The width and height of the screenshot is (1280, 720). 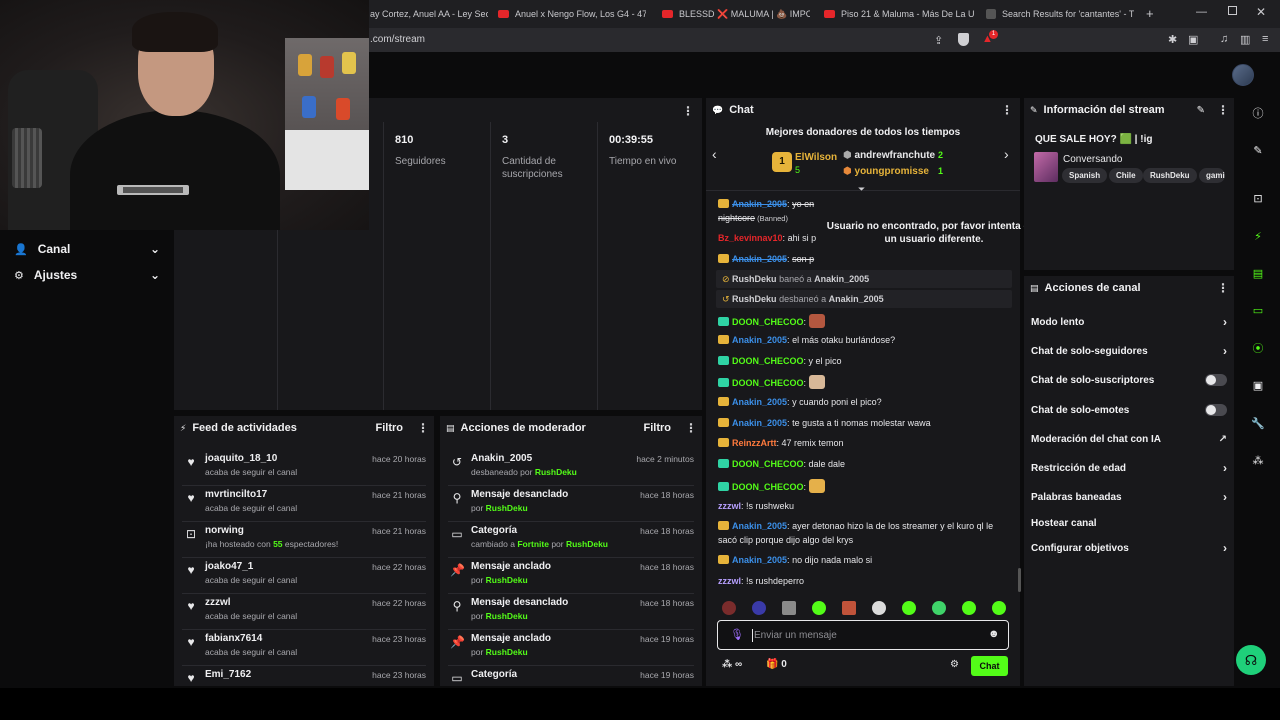 I want to click on chat-message: Anakin_2005: yo en, so click(x=866, y=204).